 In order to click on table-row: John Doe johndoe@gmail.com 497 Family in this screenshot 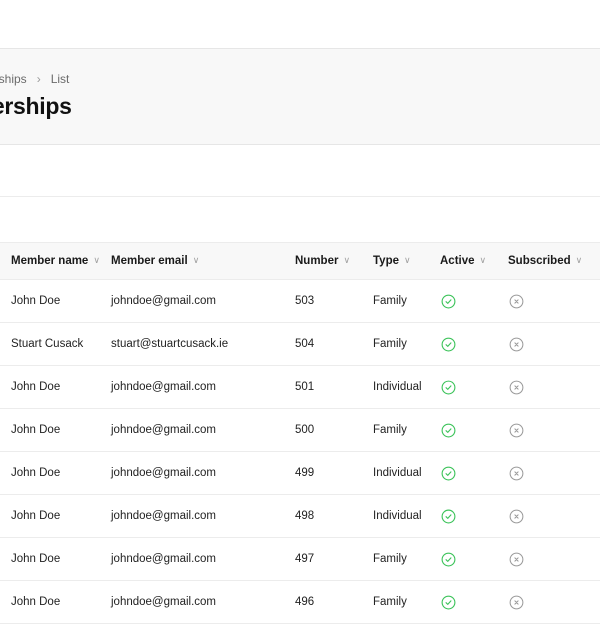, I will do `click(300, 559)`.